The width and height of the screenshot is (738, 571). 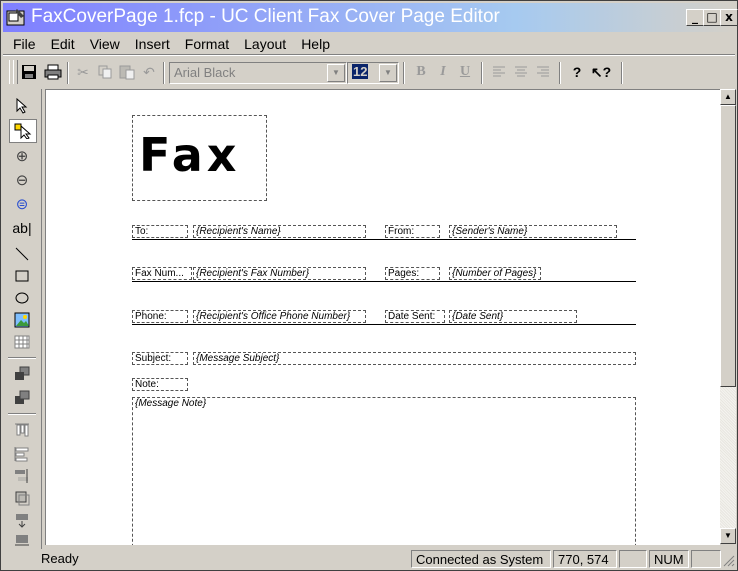 What do you see at coordinates (279, 231) in the screenshot?
I see `recipient-name-field: {Recipient's Name}` at bounding box center [279, 231].